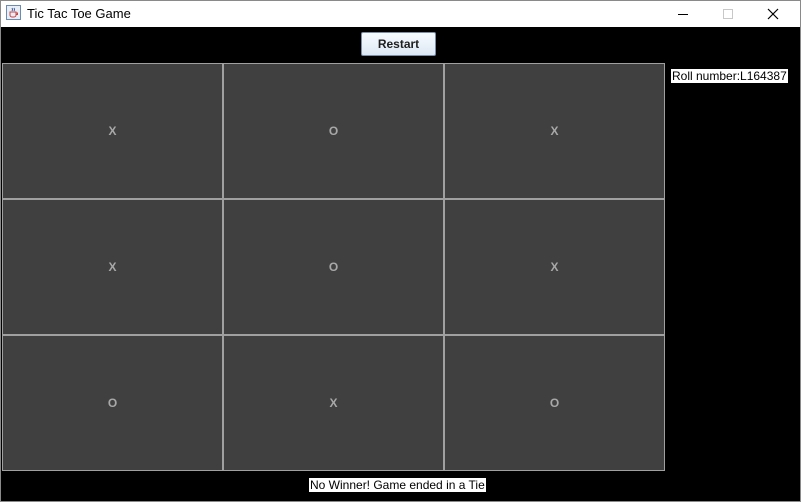 The width and height of the screenshot is (801, 502). I want to click on status-message: No Winner! Game ended in a Tie, so click(397, 485).